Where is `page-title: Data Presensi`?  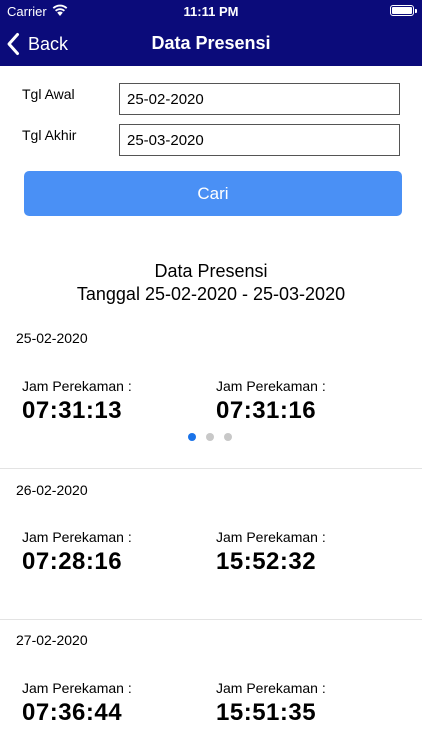 page-title: Data Presensi is located at coordinates (211, 43).